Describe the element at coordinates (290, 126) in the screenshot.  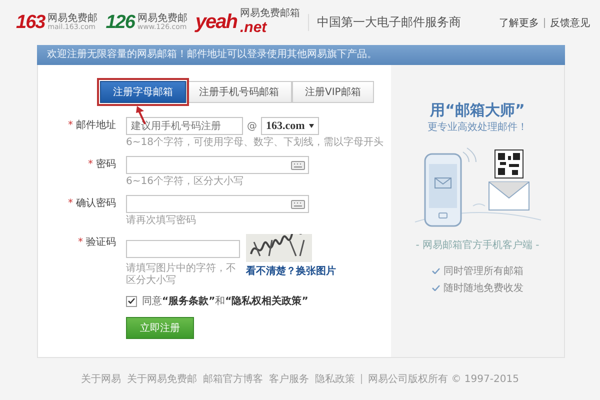
I see `domain-select: 163.com` at that location.